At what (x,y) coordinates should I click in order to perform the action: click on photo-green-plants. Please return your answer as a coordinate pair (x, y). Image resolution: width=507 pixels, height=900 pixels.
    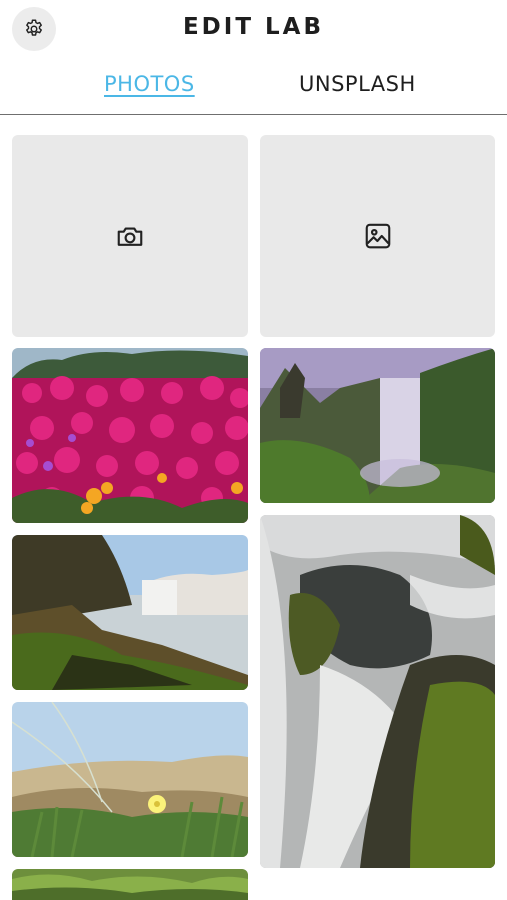
    Looking at the image, I should click on (130, 884).